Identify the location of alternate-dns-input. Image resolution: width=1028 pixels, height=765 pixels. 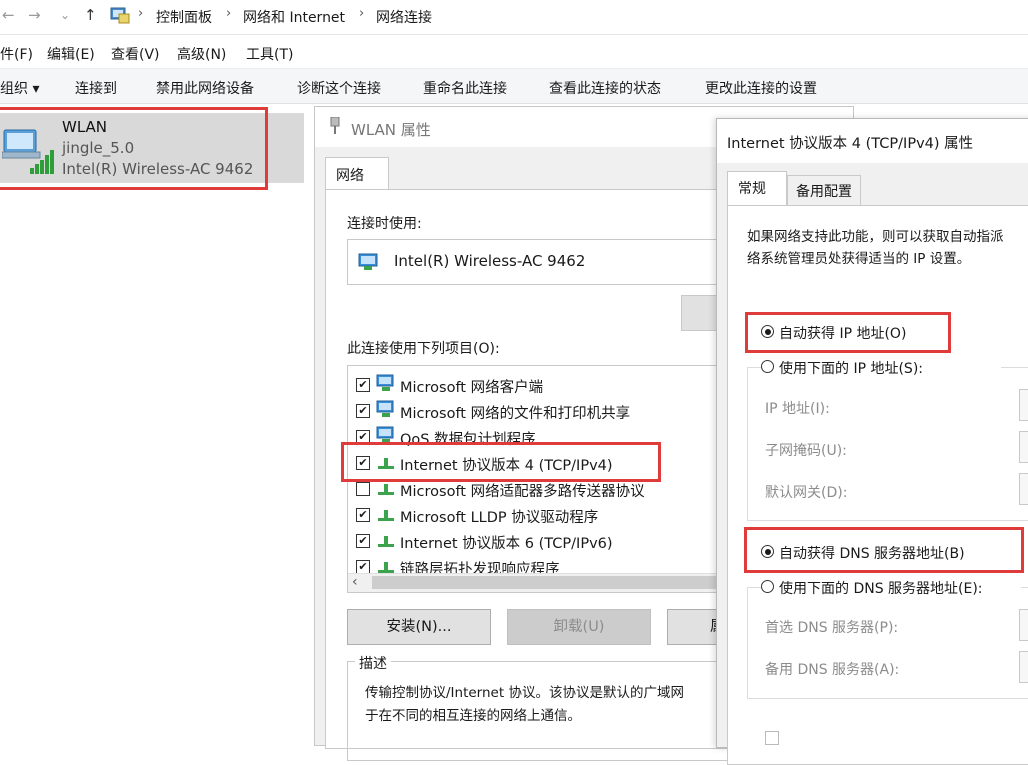
(1023, 667).